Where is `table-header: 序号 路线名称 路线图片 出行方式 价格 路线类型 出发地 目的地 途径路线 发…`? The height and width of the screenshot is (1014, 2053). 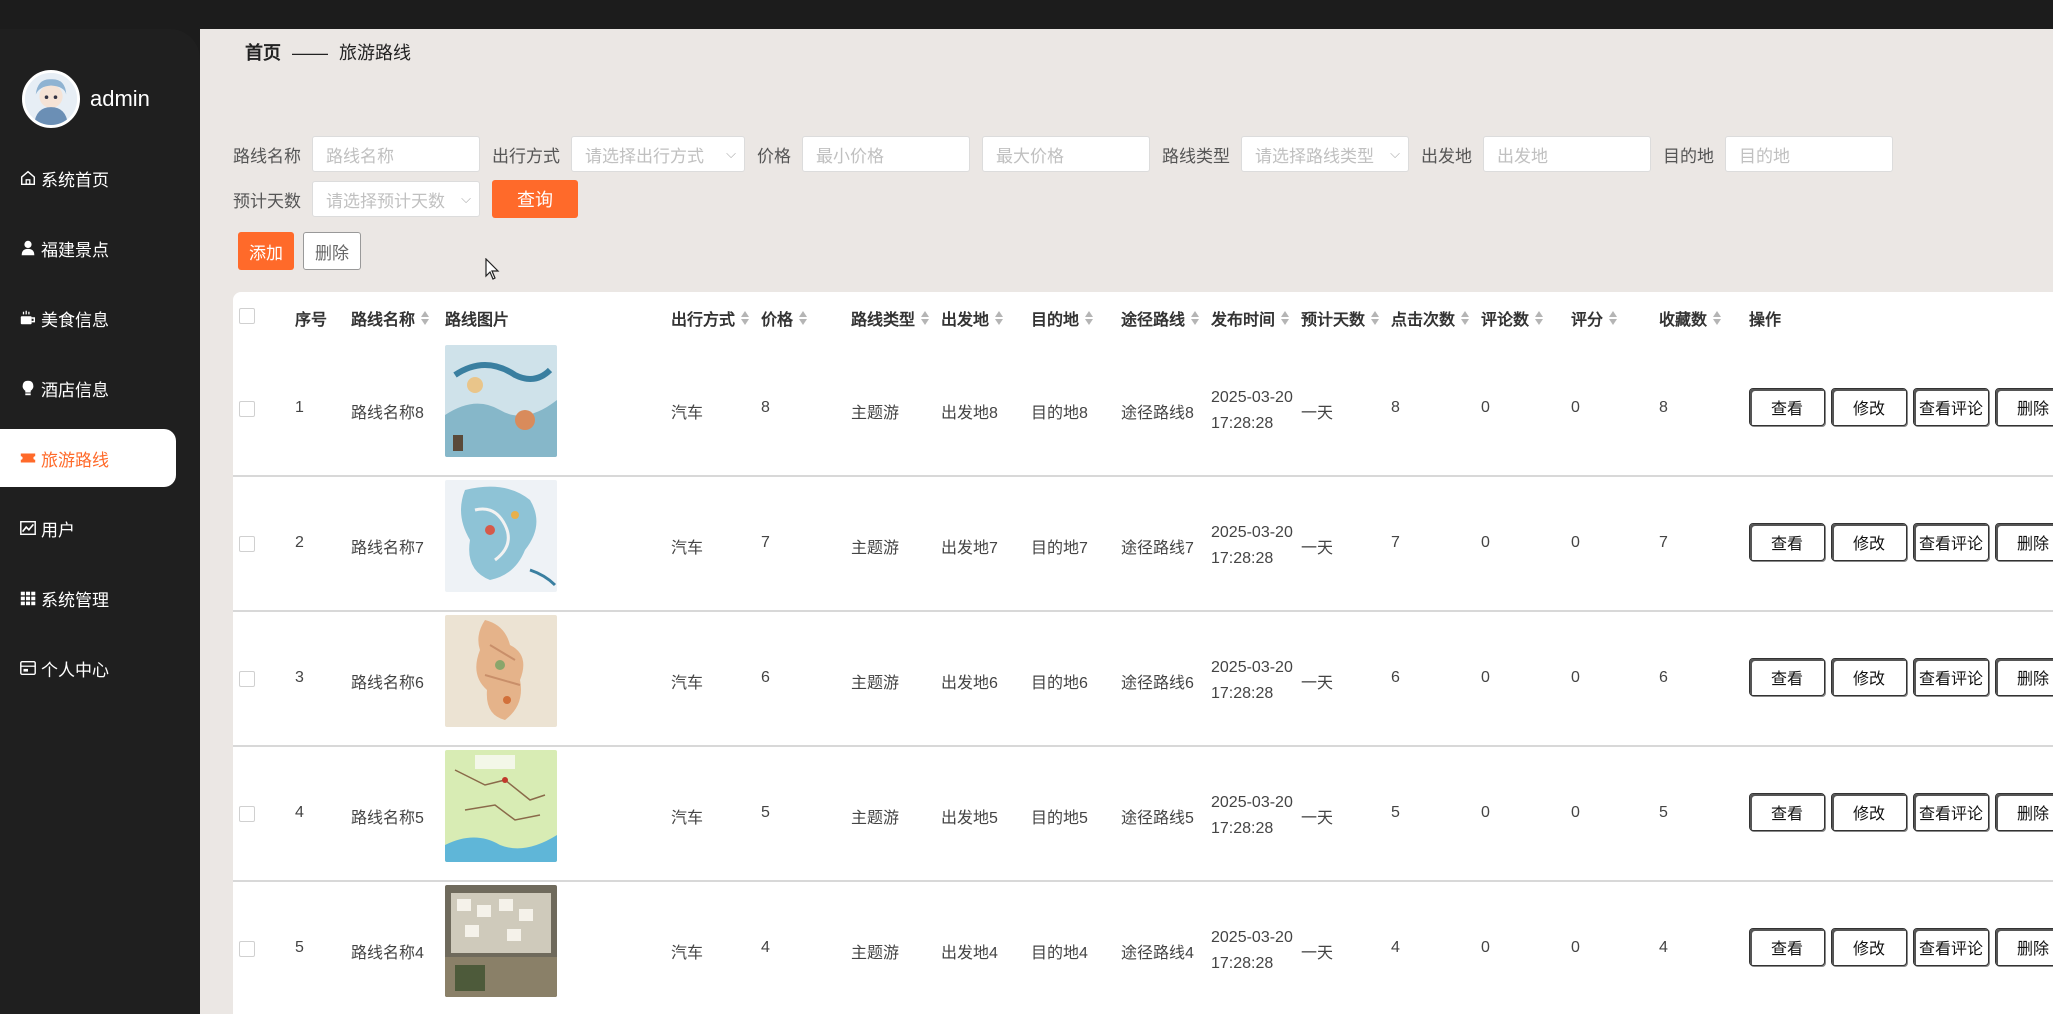 table-header: 序号 路线名称 路线图片 出行方式 价格 路线类型 出发地 目的地 途径路线 发… is located at coordinates (1143, 317).